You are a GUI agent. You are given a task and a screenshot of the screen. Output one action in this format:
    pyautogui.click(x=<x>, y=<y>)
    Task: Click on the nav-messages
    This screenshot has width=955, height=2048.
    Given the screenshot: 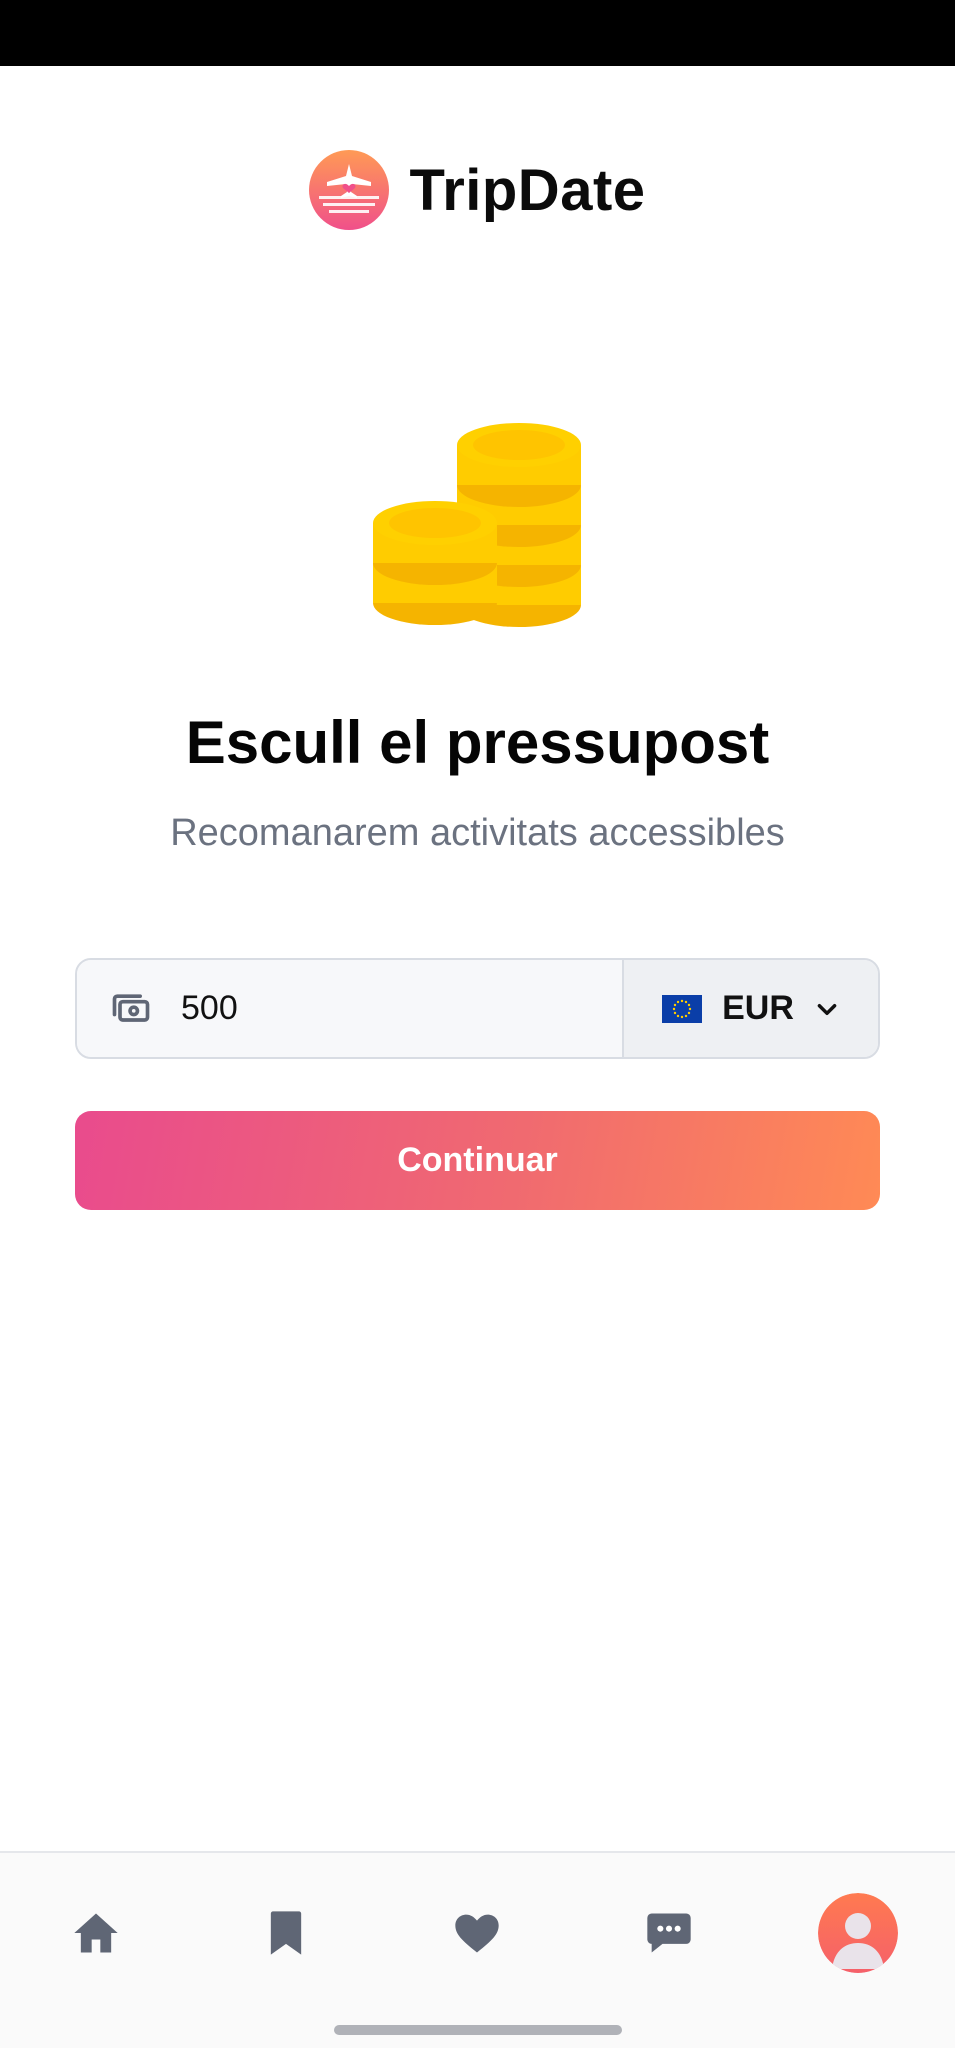 What is the action you would take?
    pyautogui.click(x=669, y=1933)
    